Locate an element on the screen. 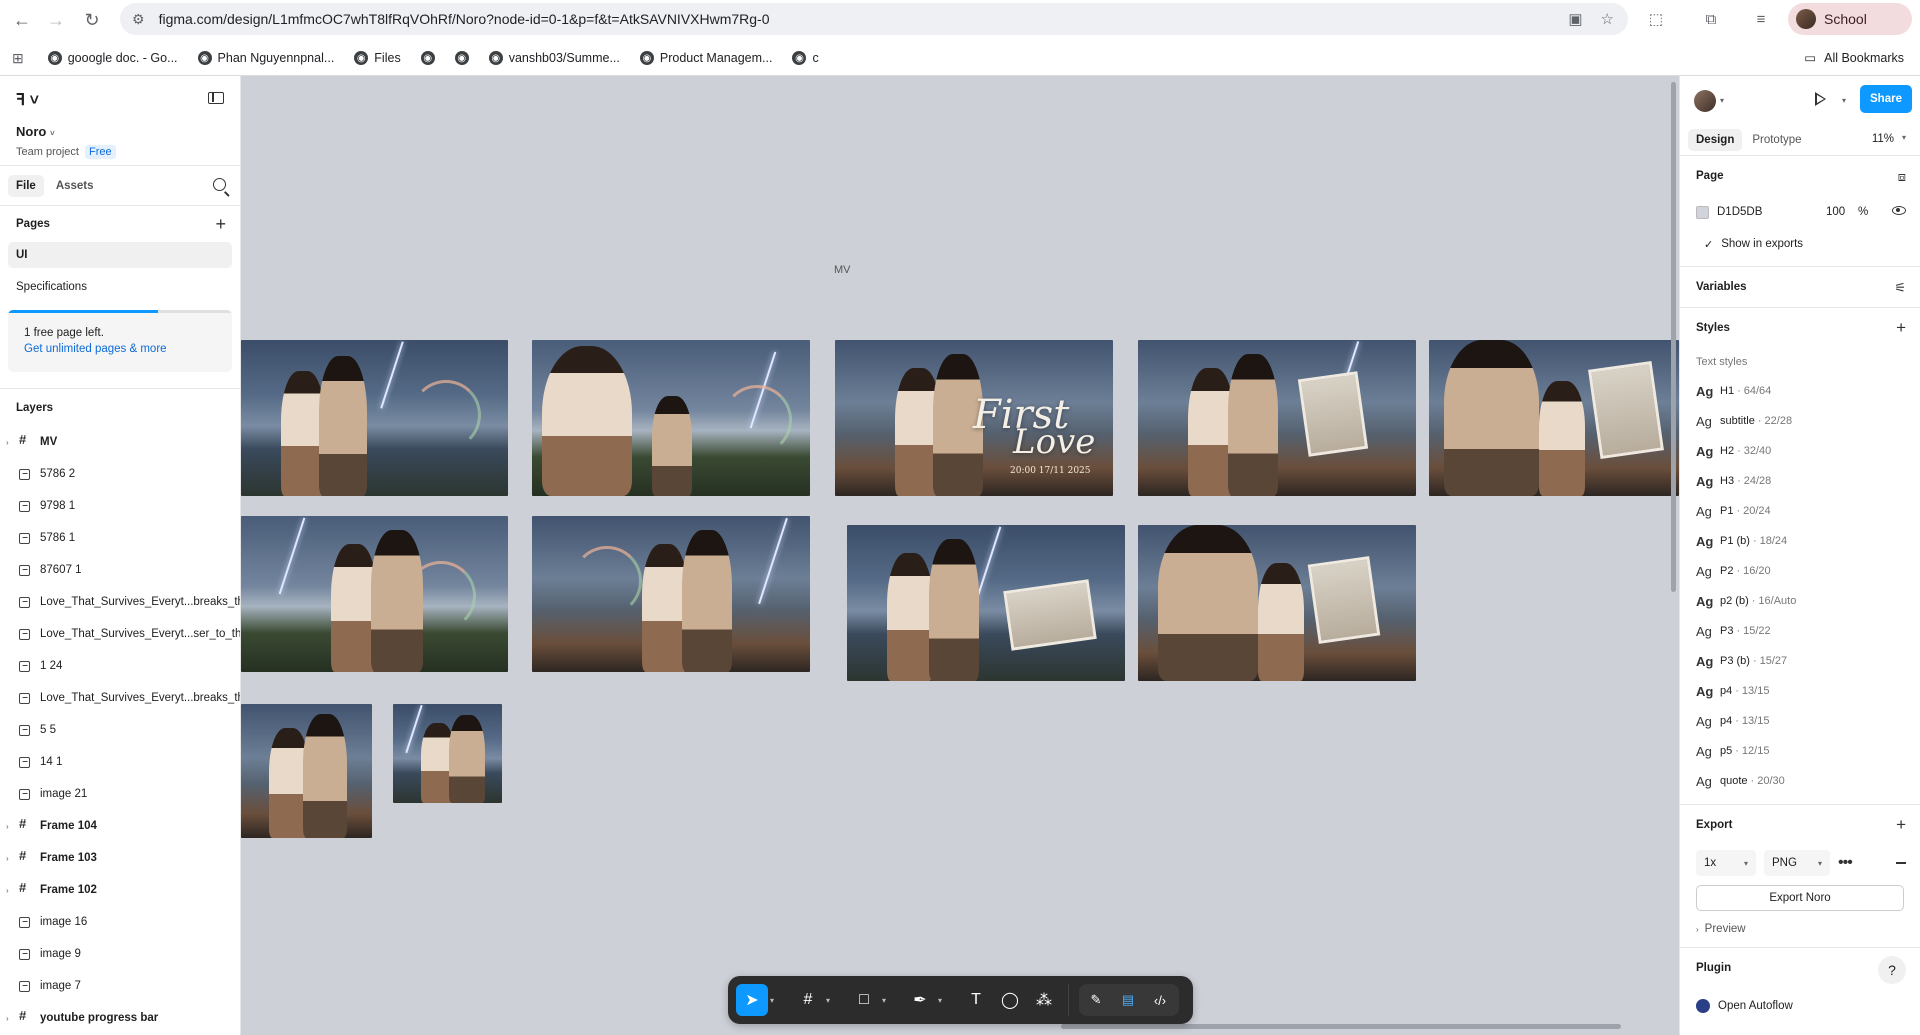 The width and height of the screenshot is (1920, 1035). add-export-plus-icon: + is located at coordinates (1901, 825).